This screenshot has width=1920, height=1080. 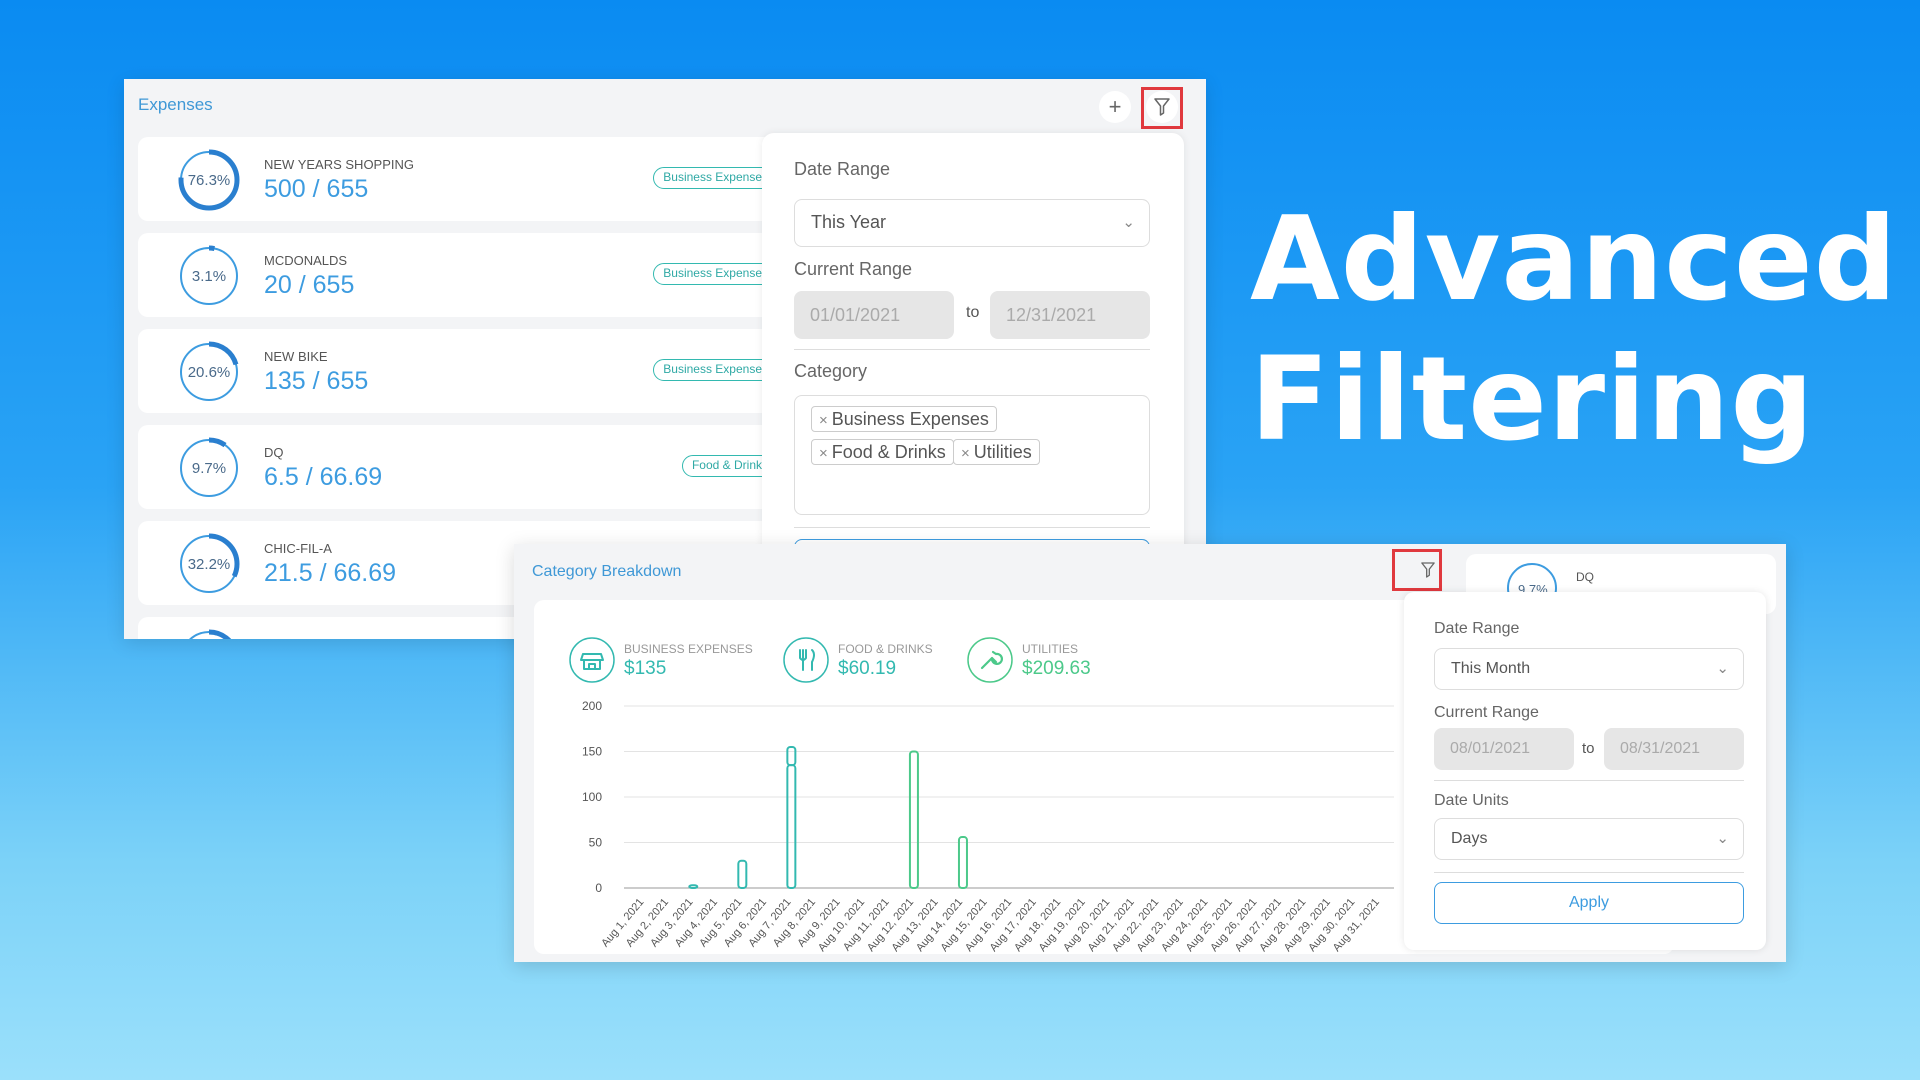 I want to click on date-units-label: Date Units, so click(x=1471, y=800).